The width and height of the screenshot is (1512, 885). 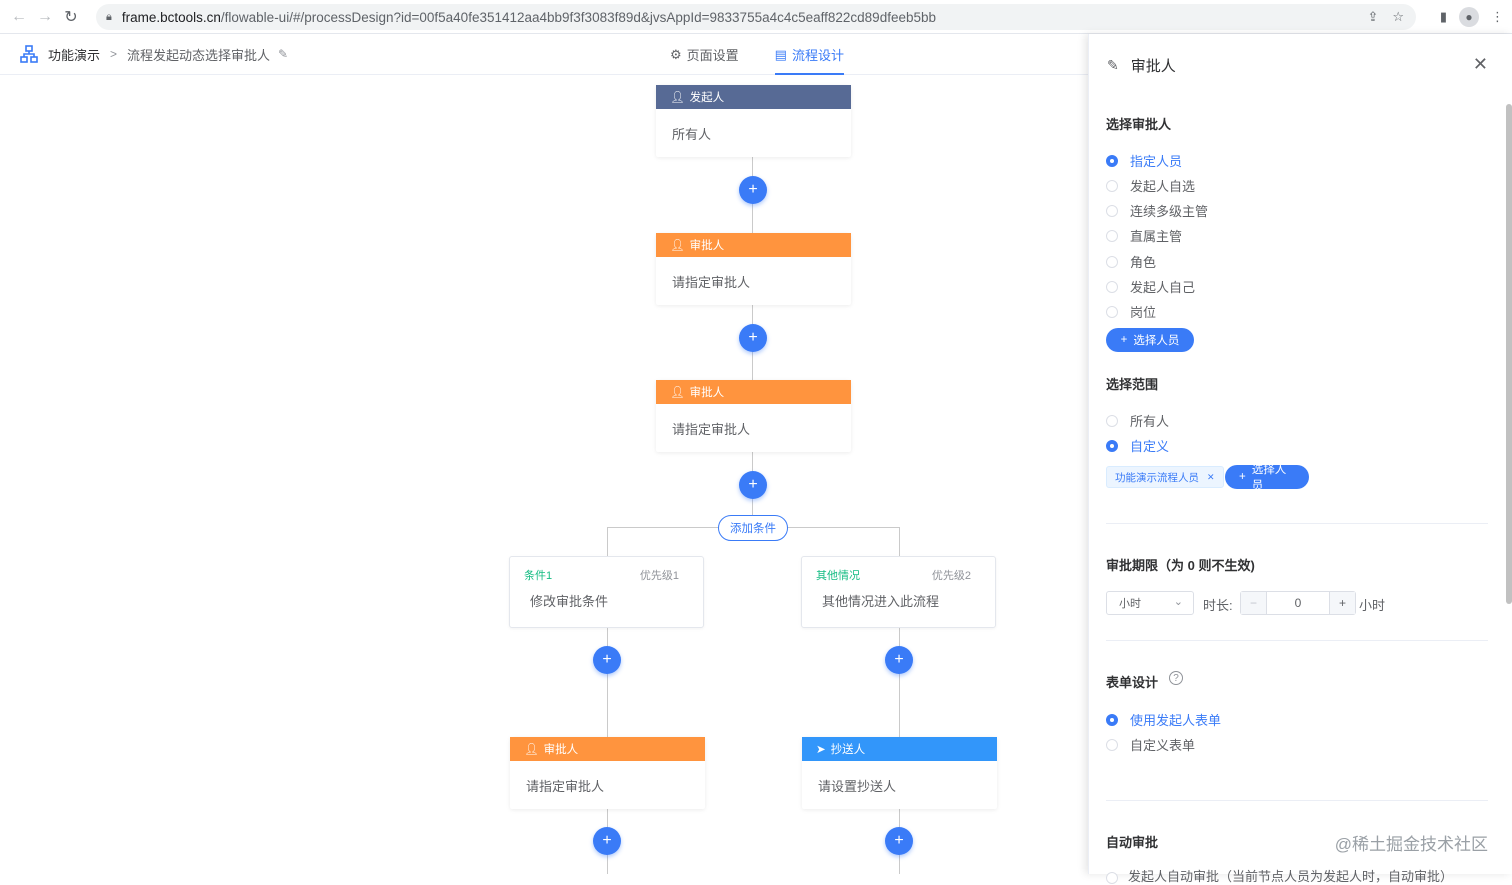 I want to click on duration-stepper: − 0 +, so click(x=1298, y=603).